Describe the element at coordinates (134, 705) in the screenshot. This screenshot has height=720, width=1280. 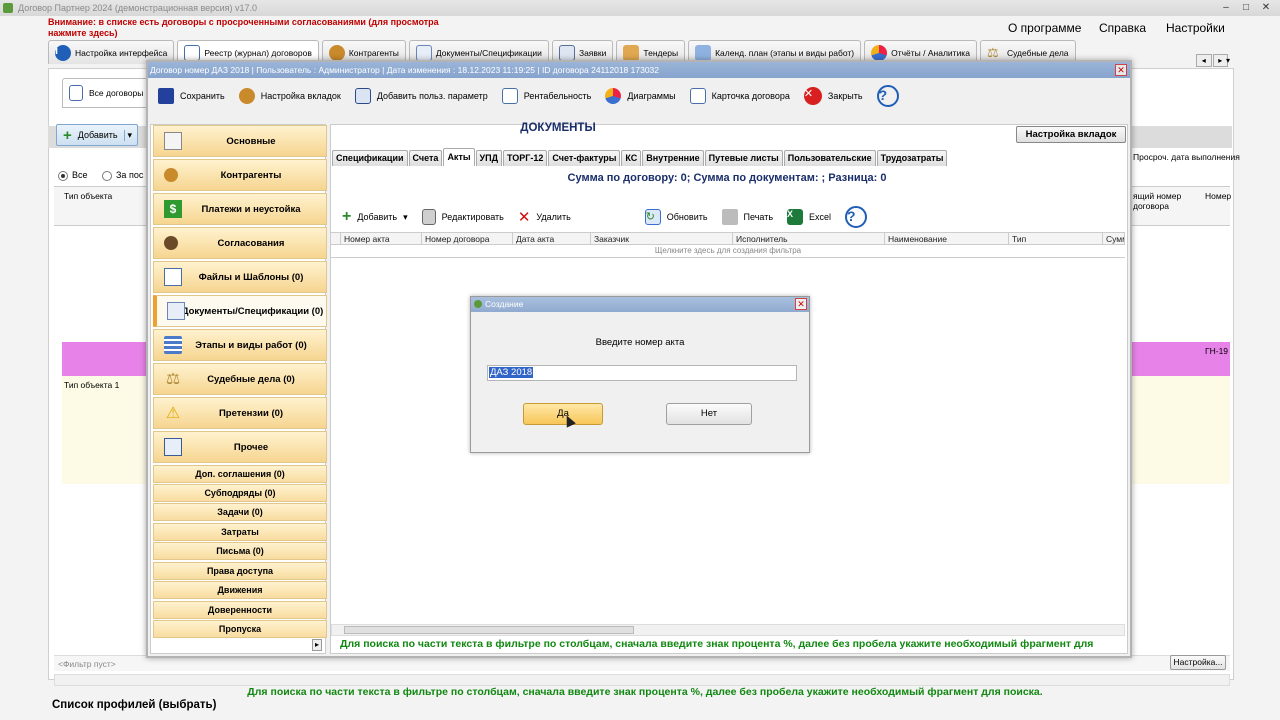
I see `profile-list-link: Список профилей (выбрать)` at that location.